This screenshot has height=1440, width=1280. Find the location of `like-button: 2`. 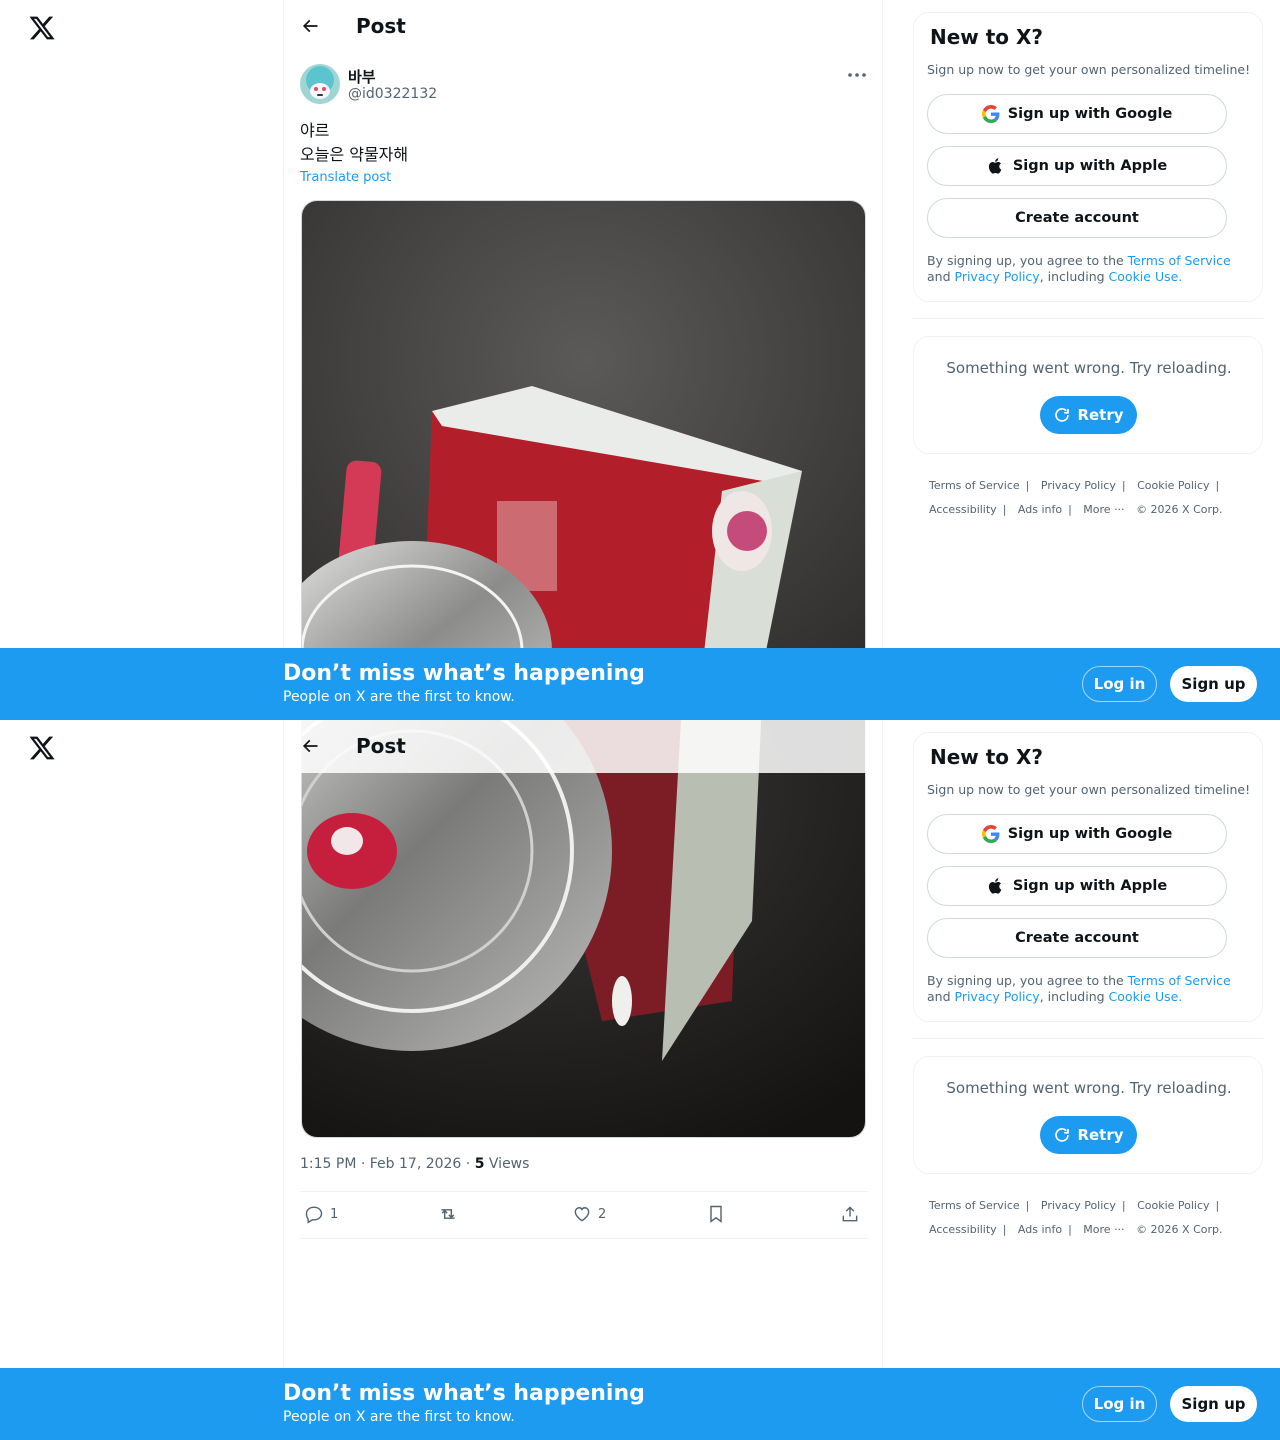

like-button: 2 is located at coordinates (589, 1214).